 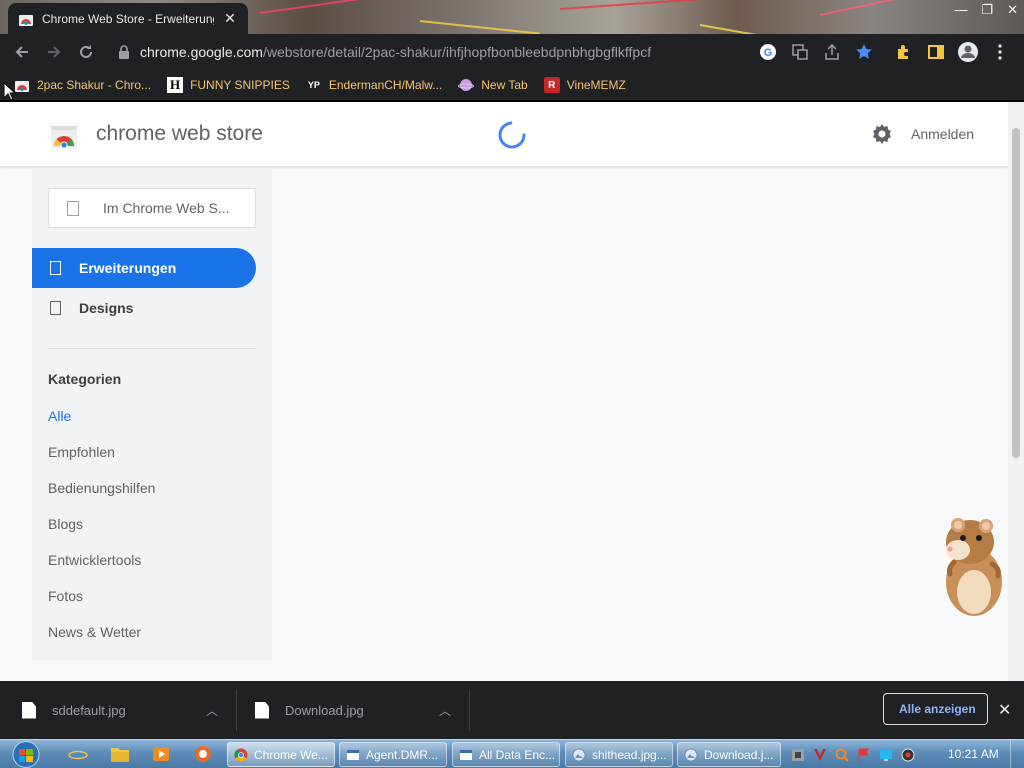 I want to click on nav-label: Erweiterungen, so click(x=128, y=268).